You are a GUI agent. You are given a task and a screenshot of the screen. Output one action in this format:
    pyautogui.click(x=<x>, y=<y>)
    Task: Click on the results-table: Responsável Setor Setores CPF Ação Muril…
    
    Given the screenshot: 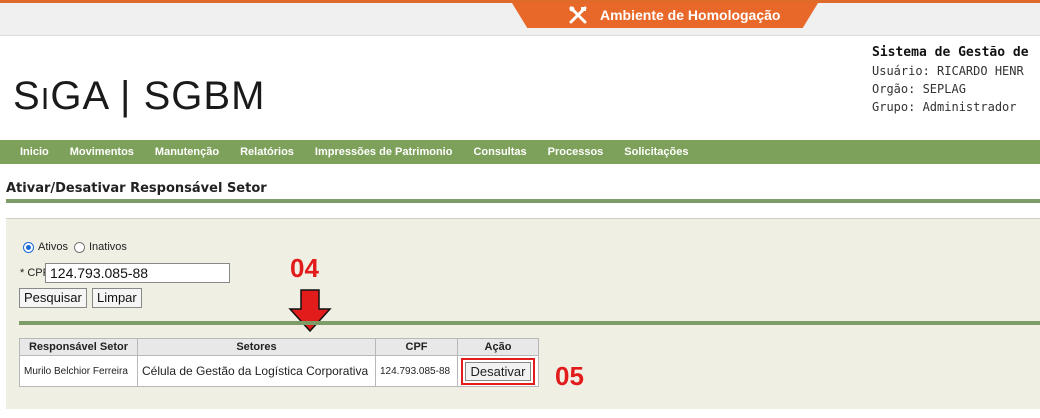 What is the action you would take?
    pyautogui.click(x=279, y=362)
    